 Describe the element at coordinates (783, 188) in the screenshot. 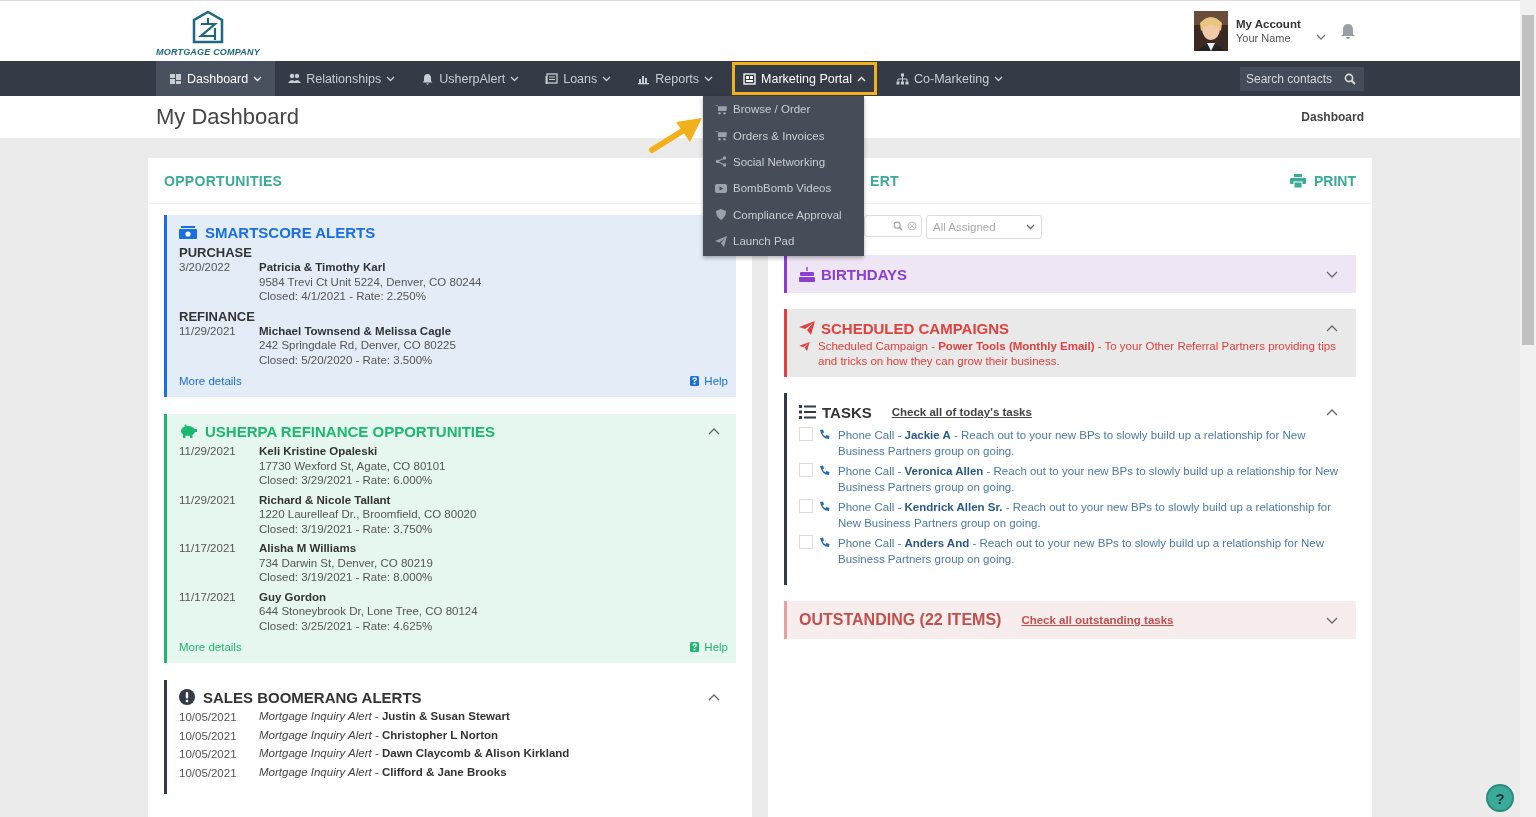

I see `menu-item: BombBomb Videos` at that location.